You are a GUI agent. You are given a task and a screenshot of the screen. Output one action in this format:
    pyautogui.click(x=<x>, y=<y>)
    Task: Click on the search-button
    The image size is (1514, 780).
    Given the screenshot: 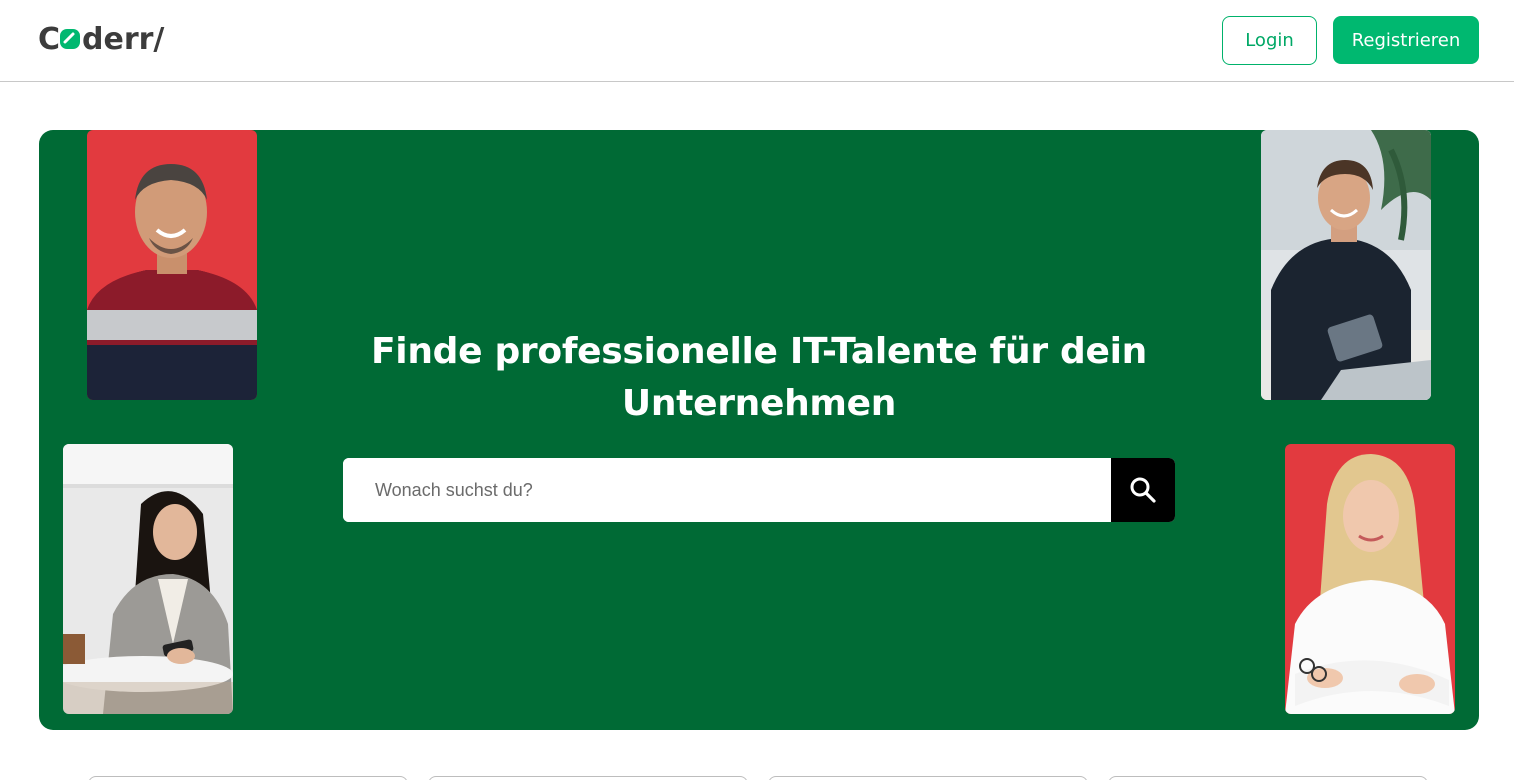 What is the action you would take?
    pyautogui.click(x=1143, y=490)
    